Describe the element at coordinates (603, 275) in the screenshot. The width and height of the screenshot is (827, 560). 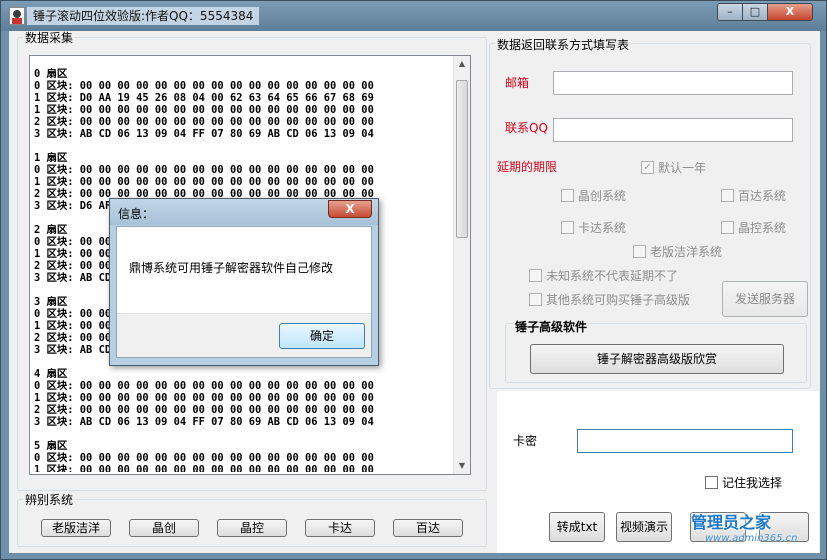
I see `unknown-system-checkbox: 未知系统不代表延期不了` at that location.